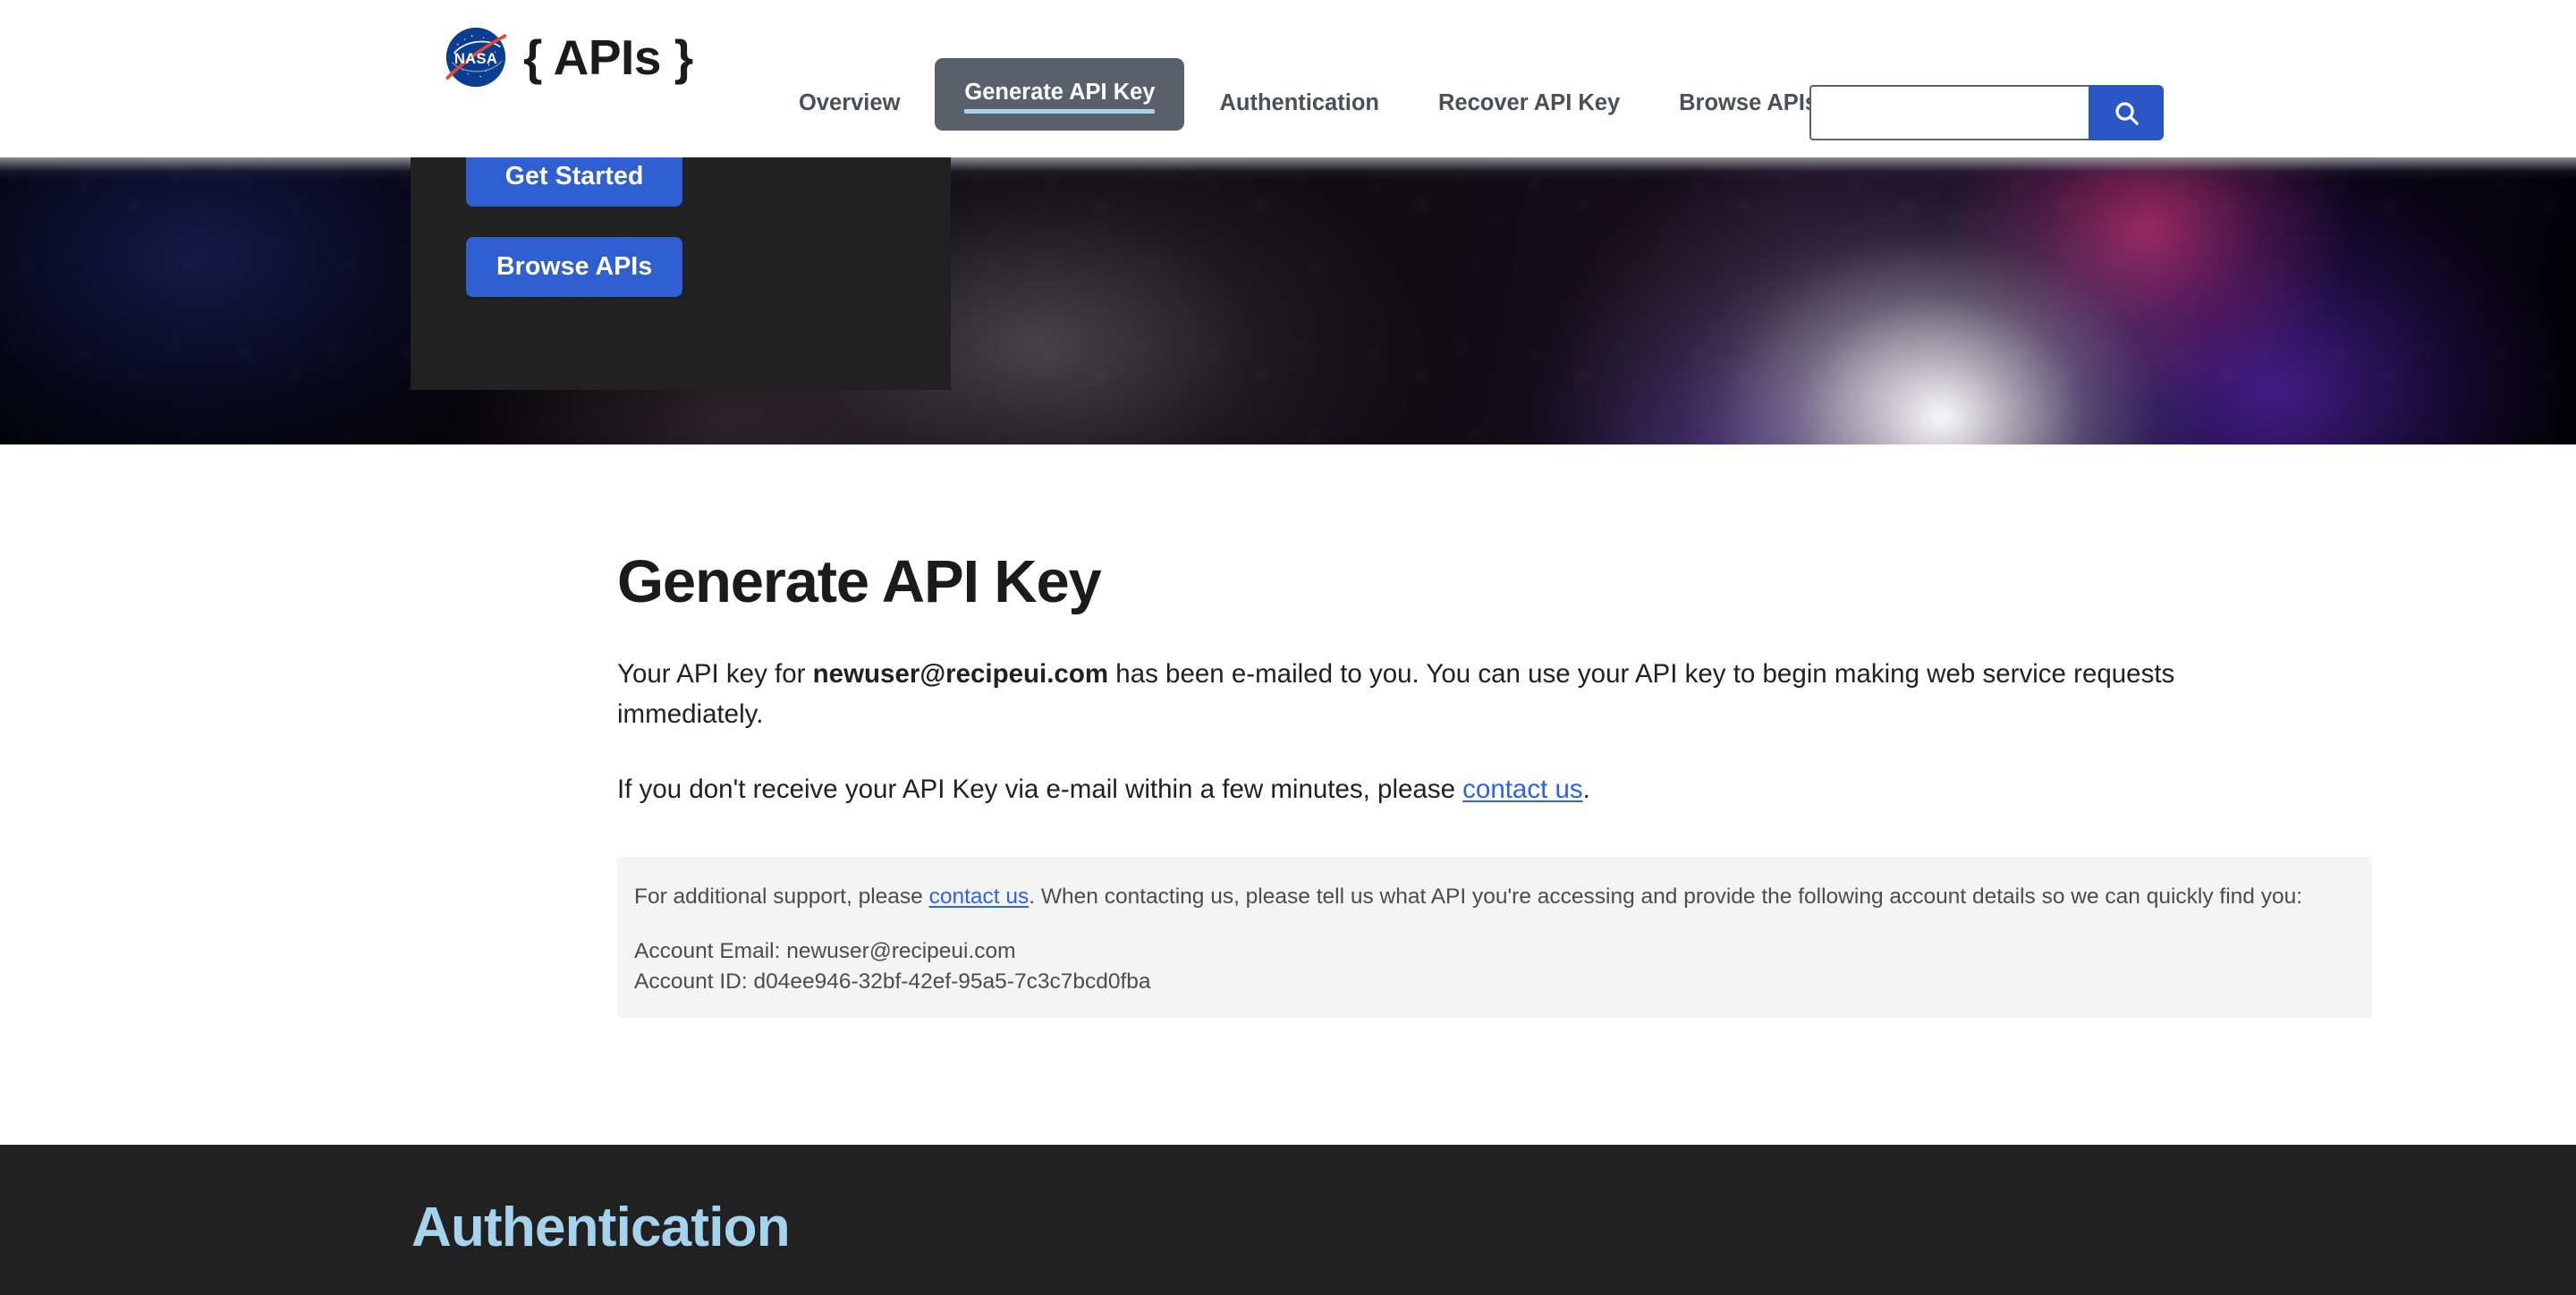  Describe the element at coordinates (960, 673) in the screenshot. I see `account-email-inline: newuser@recipeui.com` at that location.